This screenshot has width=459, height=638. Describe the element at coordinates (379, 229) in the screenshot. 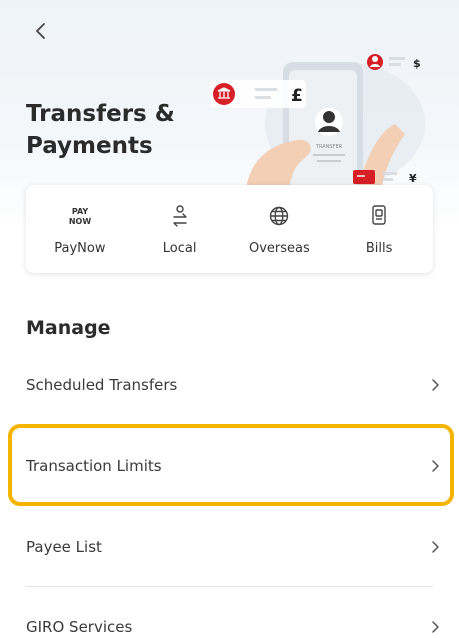

I see `quick-action-bills: Bills` at that location.